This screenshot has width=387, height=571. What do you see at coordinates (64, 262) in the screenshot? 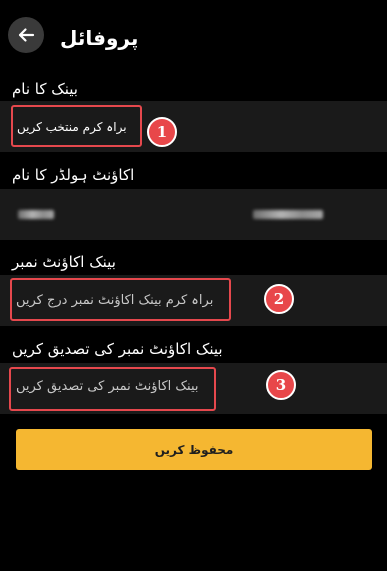
I see `account-number-label: بینک اکاؤنٹ نمبر` at bounding box center [64, 262].